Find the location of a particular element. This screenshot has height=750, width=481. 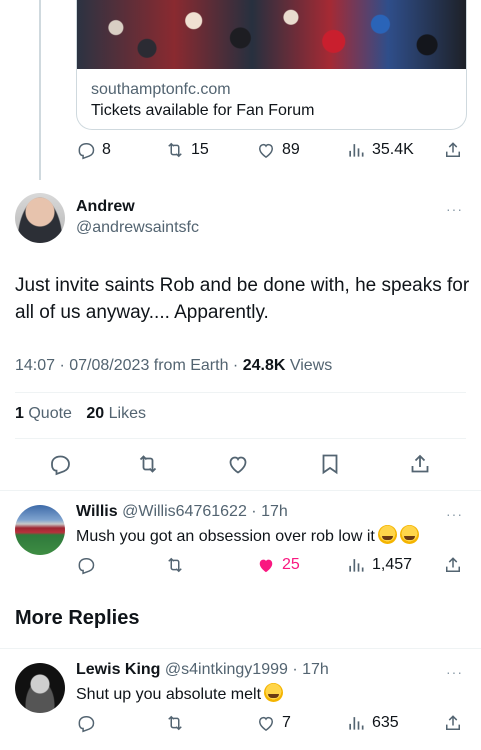

reply-author-handle: @Willis64761622 is located at coordinates (184, 511).